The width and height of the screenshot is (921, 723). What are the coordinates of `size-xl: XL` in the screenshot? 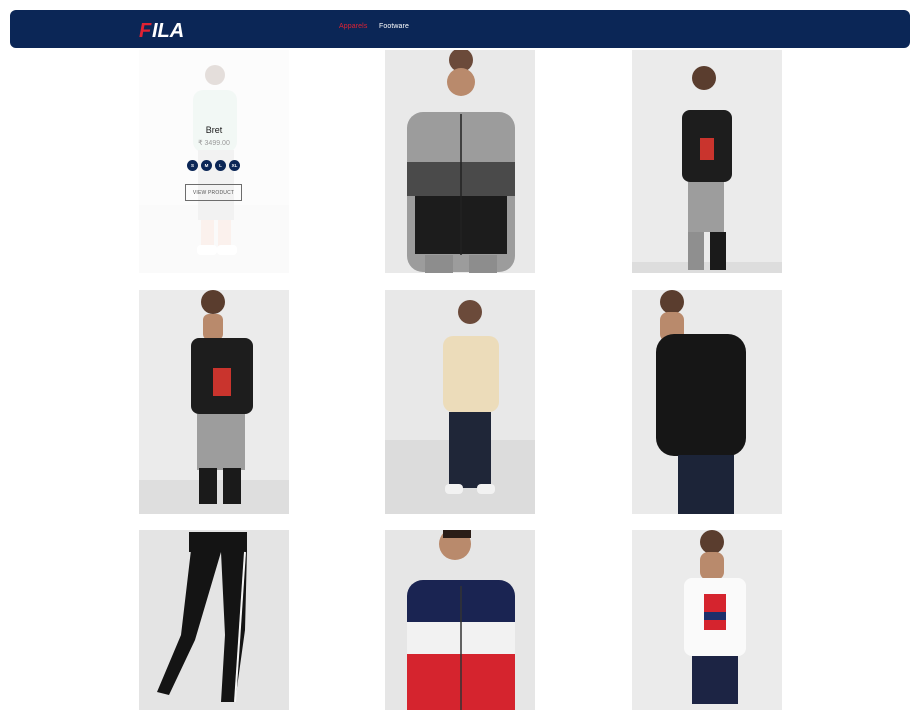 It's located at (234, 165).